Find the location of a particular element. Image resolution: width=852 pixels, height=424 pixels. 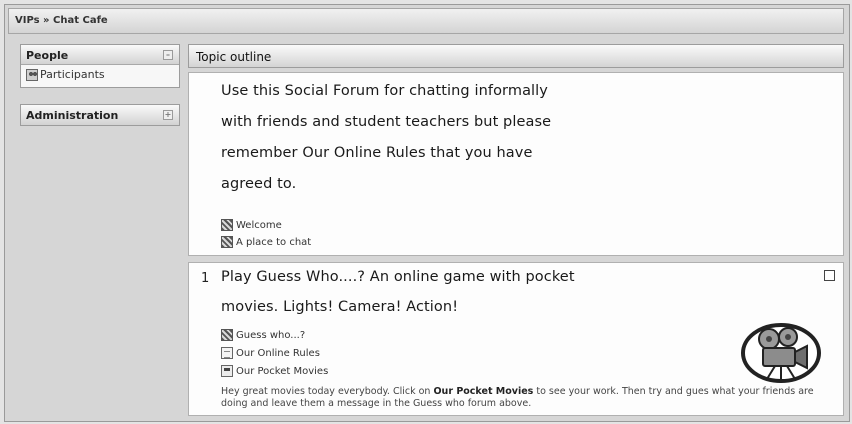

resource-label: Our Online Rules is located at coordinates (278, 353).